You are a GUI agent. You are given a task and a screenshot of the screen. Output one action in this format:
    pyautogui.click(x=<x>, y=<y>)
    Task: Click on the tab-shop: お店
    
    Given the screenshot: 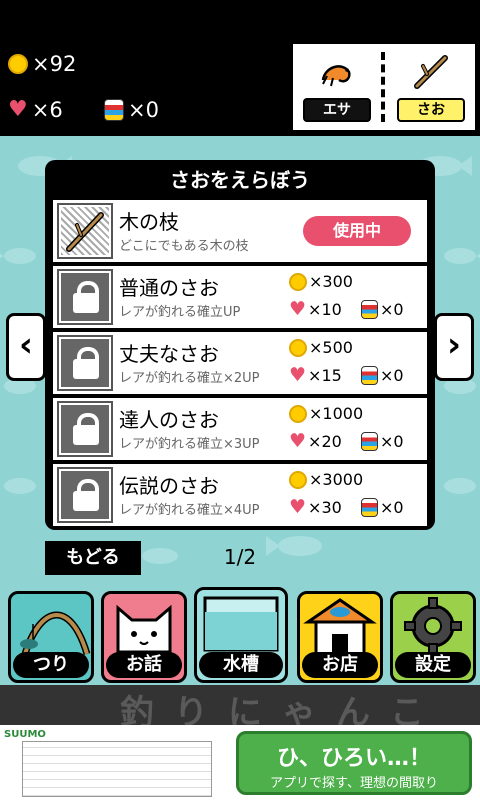 What is the action you would take?
    pyautogui.click(x=340, y=637)
    